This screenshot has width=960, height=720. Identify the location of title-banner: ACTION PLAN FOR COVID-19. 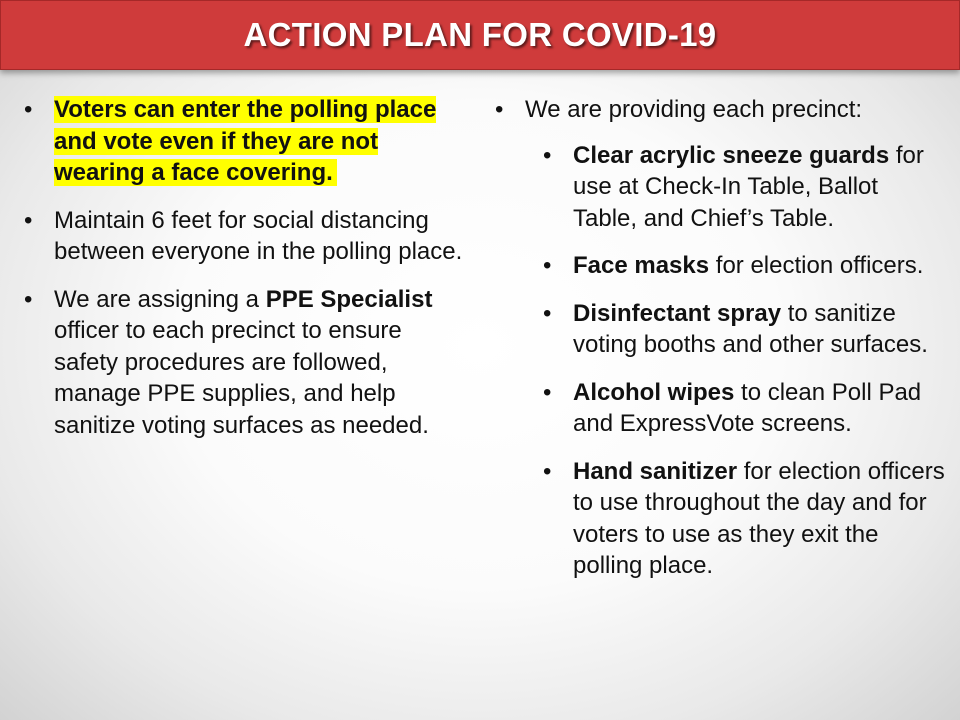
(480, 35).